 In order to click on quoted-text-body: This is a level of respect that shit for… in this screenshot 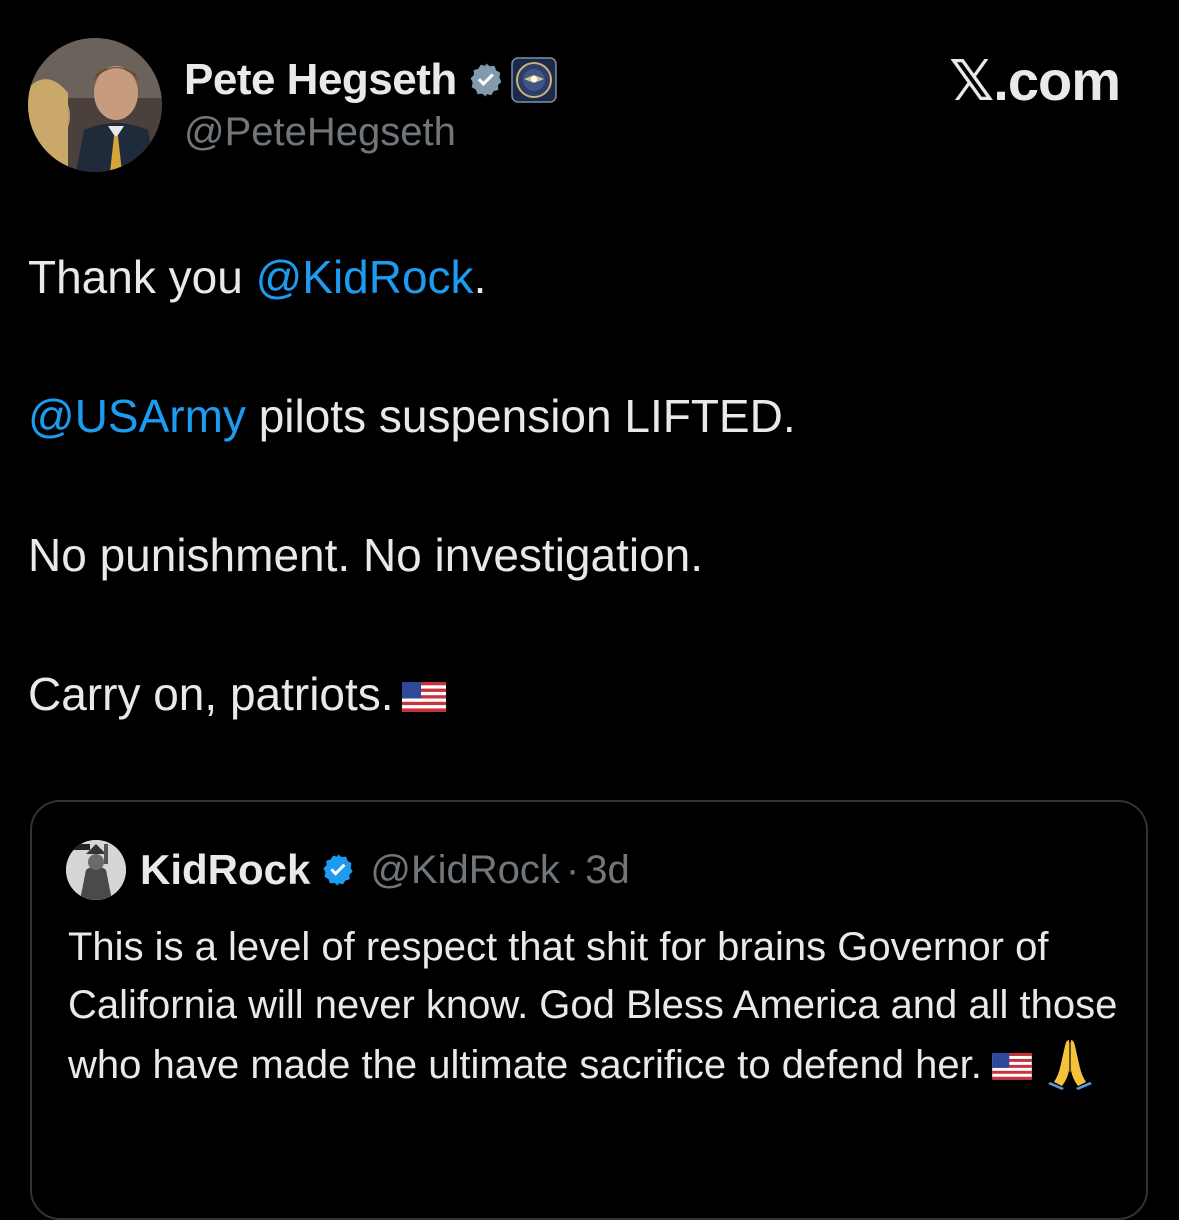, I will do `click(593, 1006)`.